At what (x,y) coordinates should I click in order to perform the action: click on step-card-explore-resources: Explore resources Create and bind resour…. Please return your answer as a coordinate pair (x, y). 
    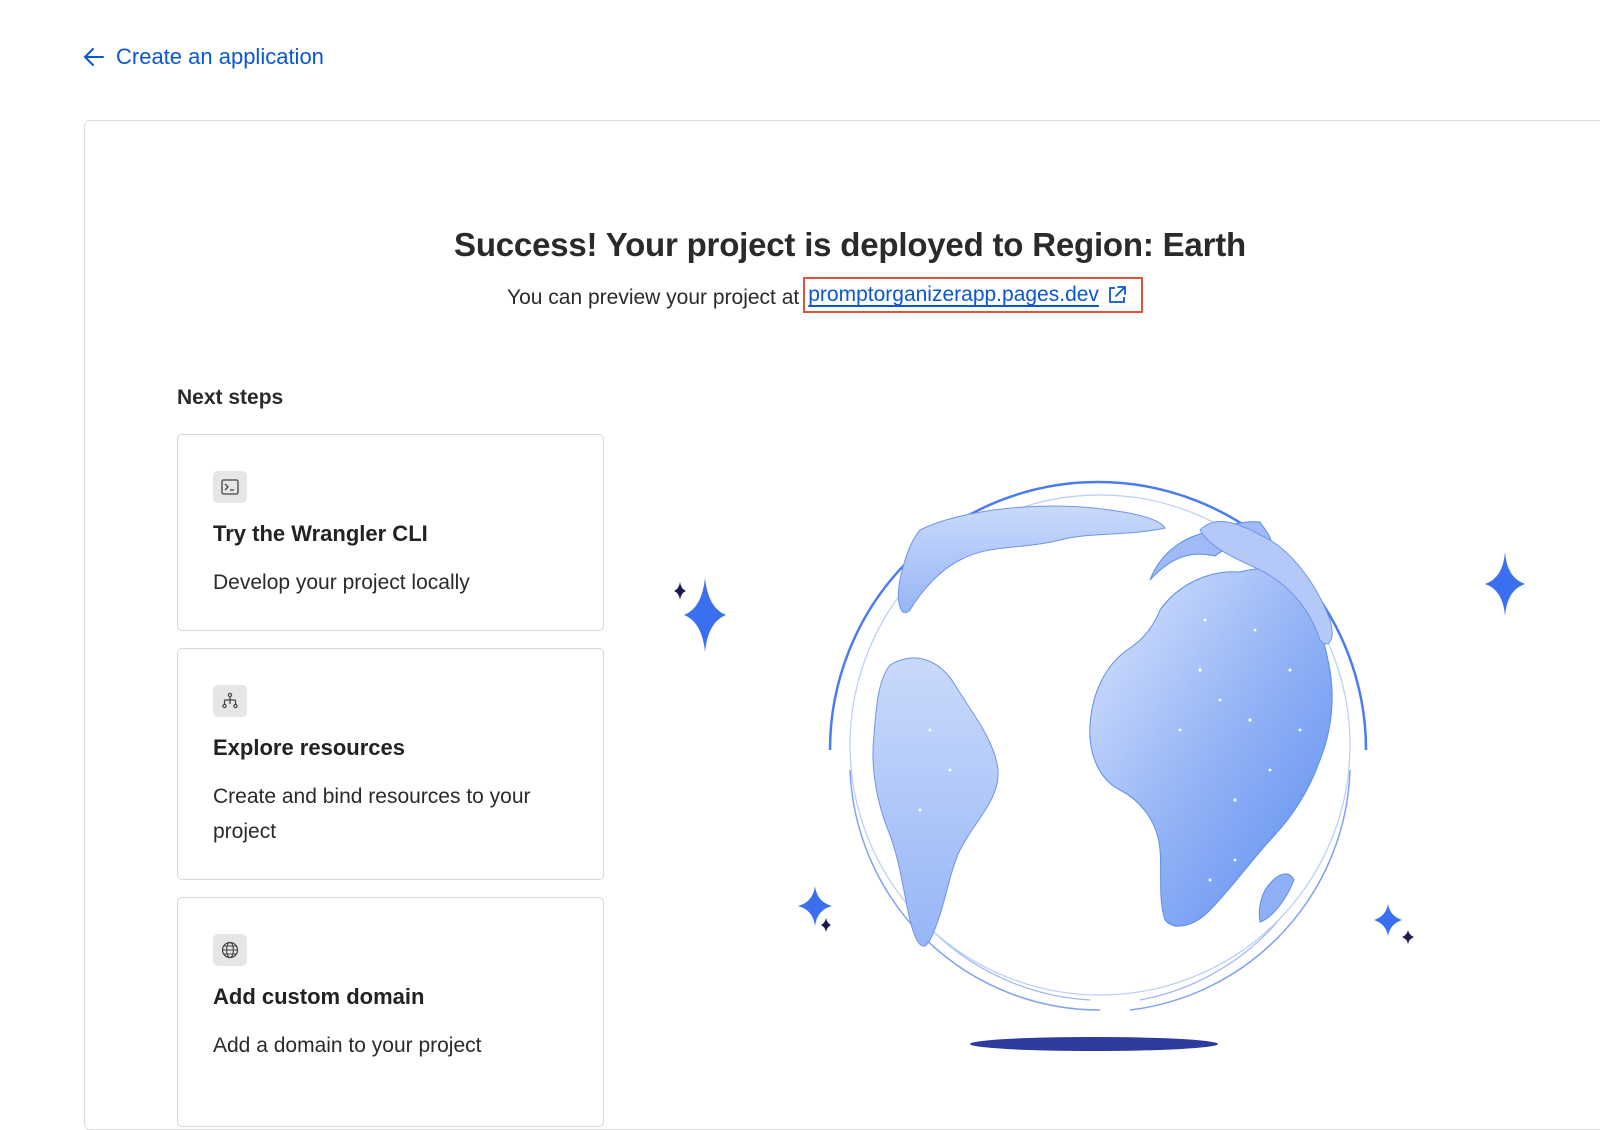
    Looking at the image, I should click on (390, 764).